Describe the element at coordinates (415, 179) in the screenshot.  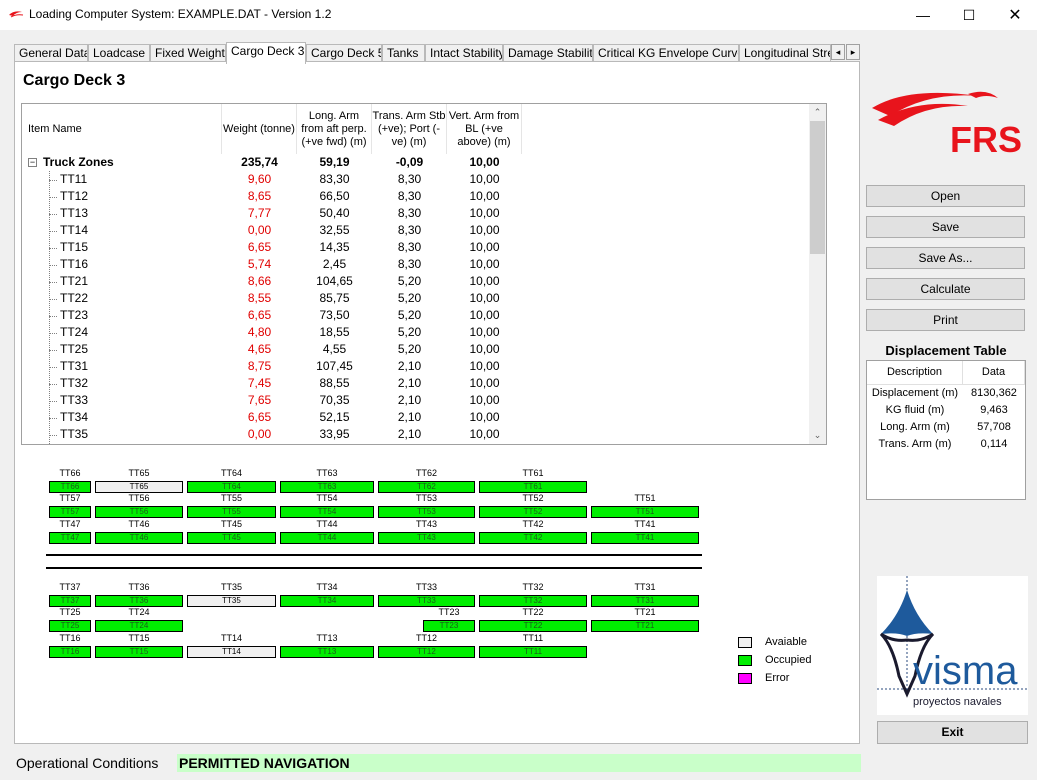
I see `table-row: TT11 9,60 83,30 8,30 10,00` at that location.